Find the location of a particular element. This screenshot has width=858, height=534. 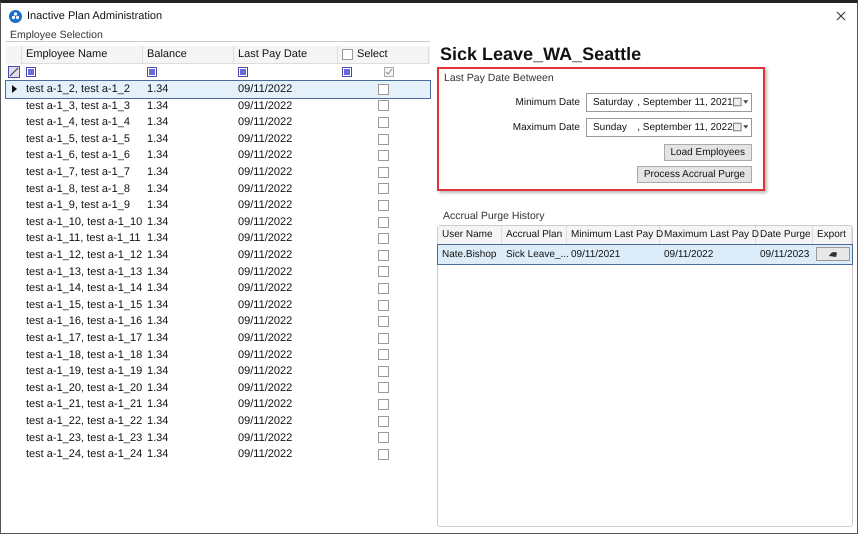

action-button: Process Accrual Purge is located at coordinates (694, 174).